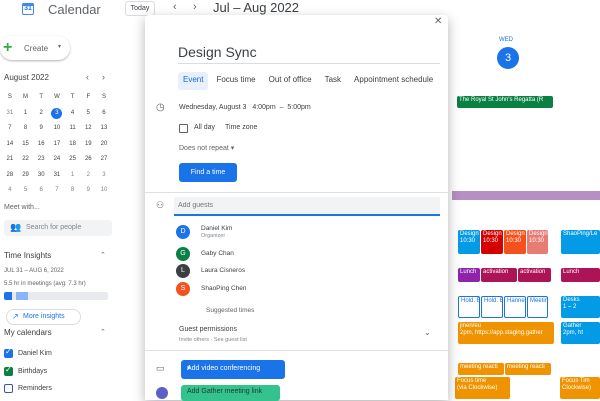 This screenshot has width=600, height=401. Describe the element at coordinates (427, 332) in the screenshot. I see `chevron-down-icon: ⌄` at that location.